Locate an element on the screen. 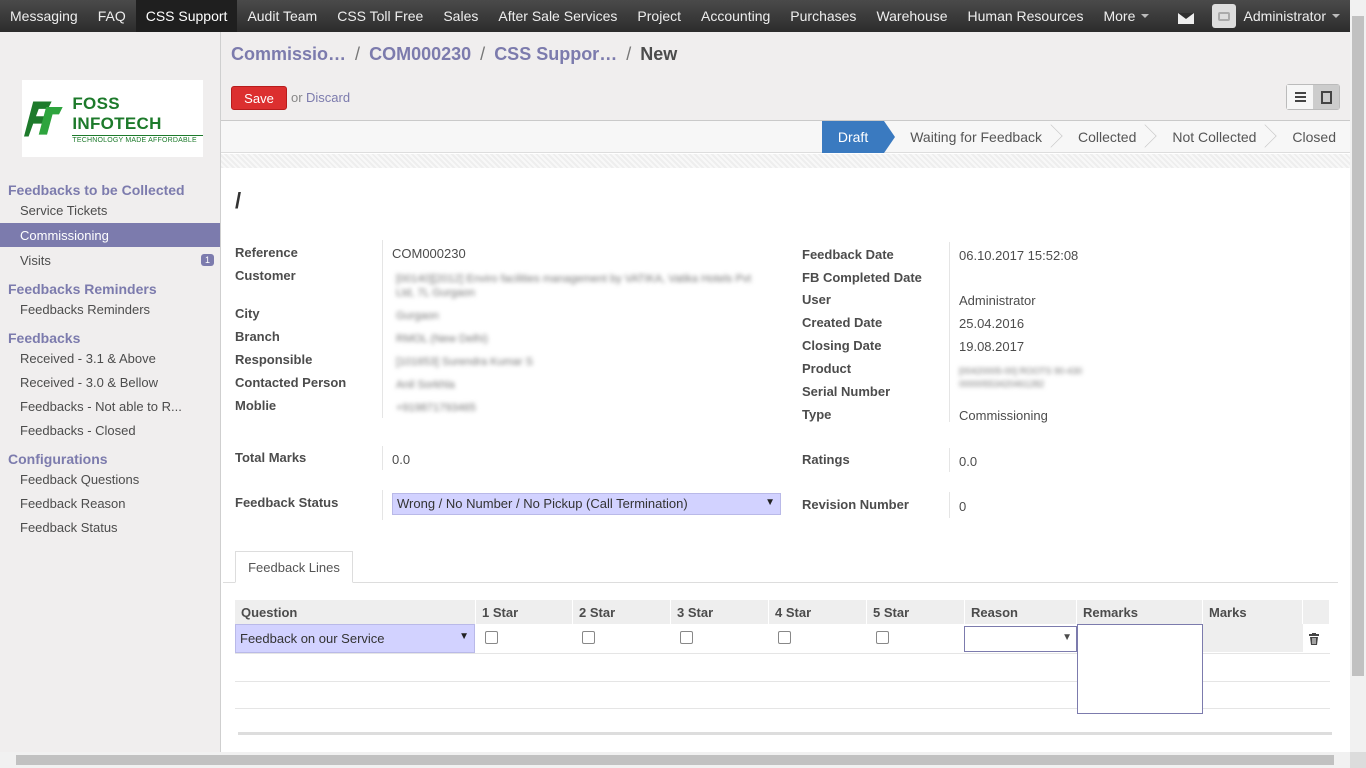 This screenshot has width=1366, height=768. sidebar-item-commissioning: Commissioning is located at coordinates (110, 235).